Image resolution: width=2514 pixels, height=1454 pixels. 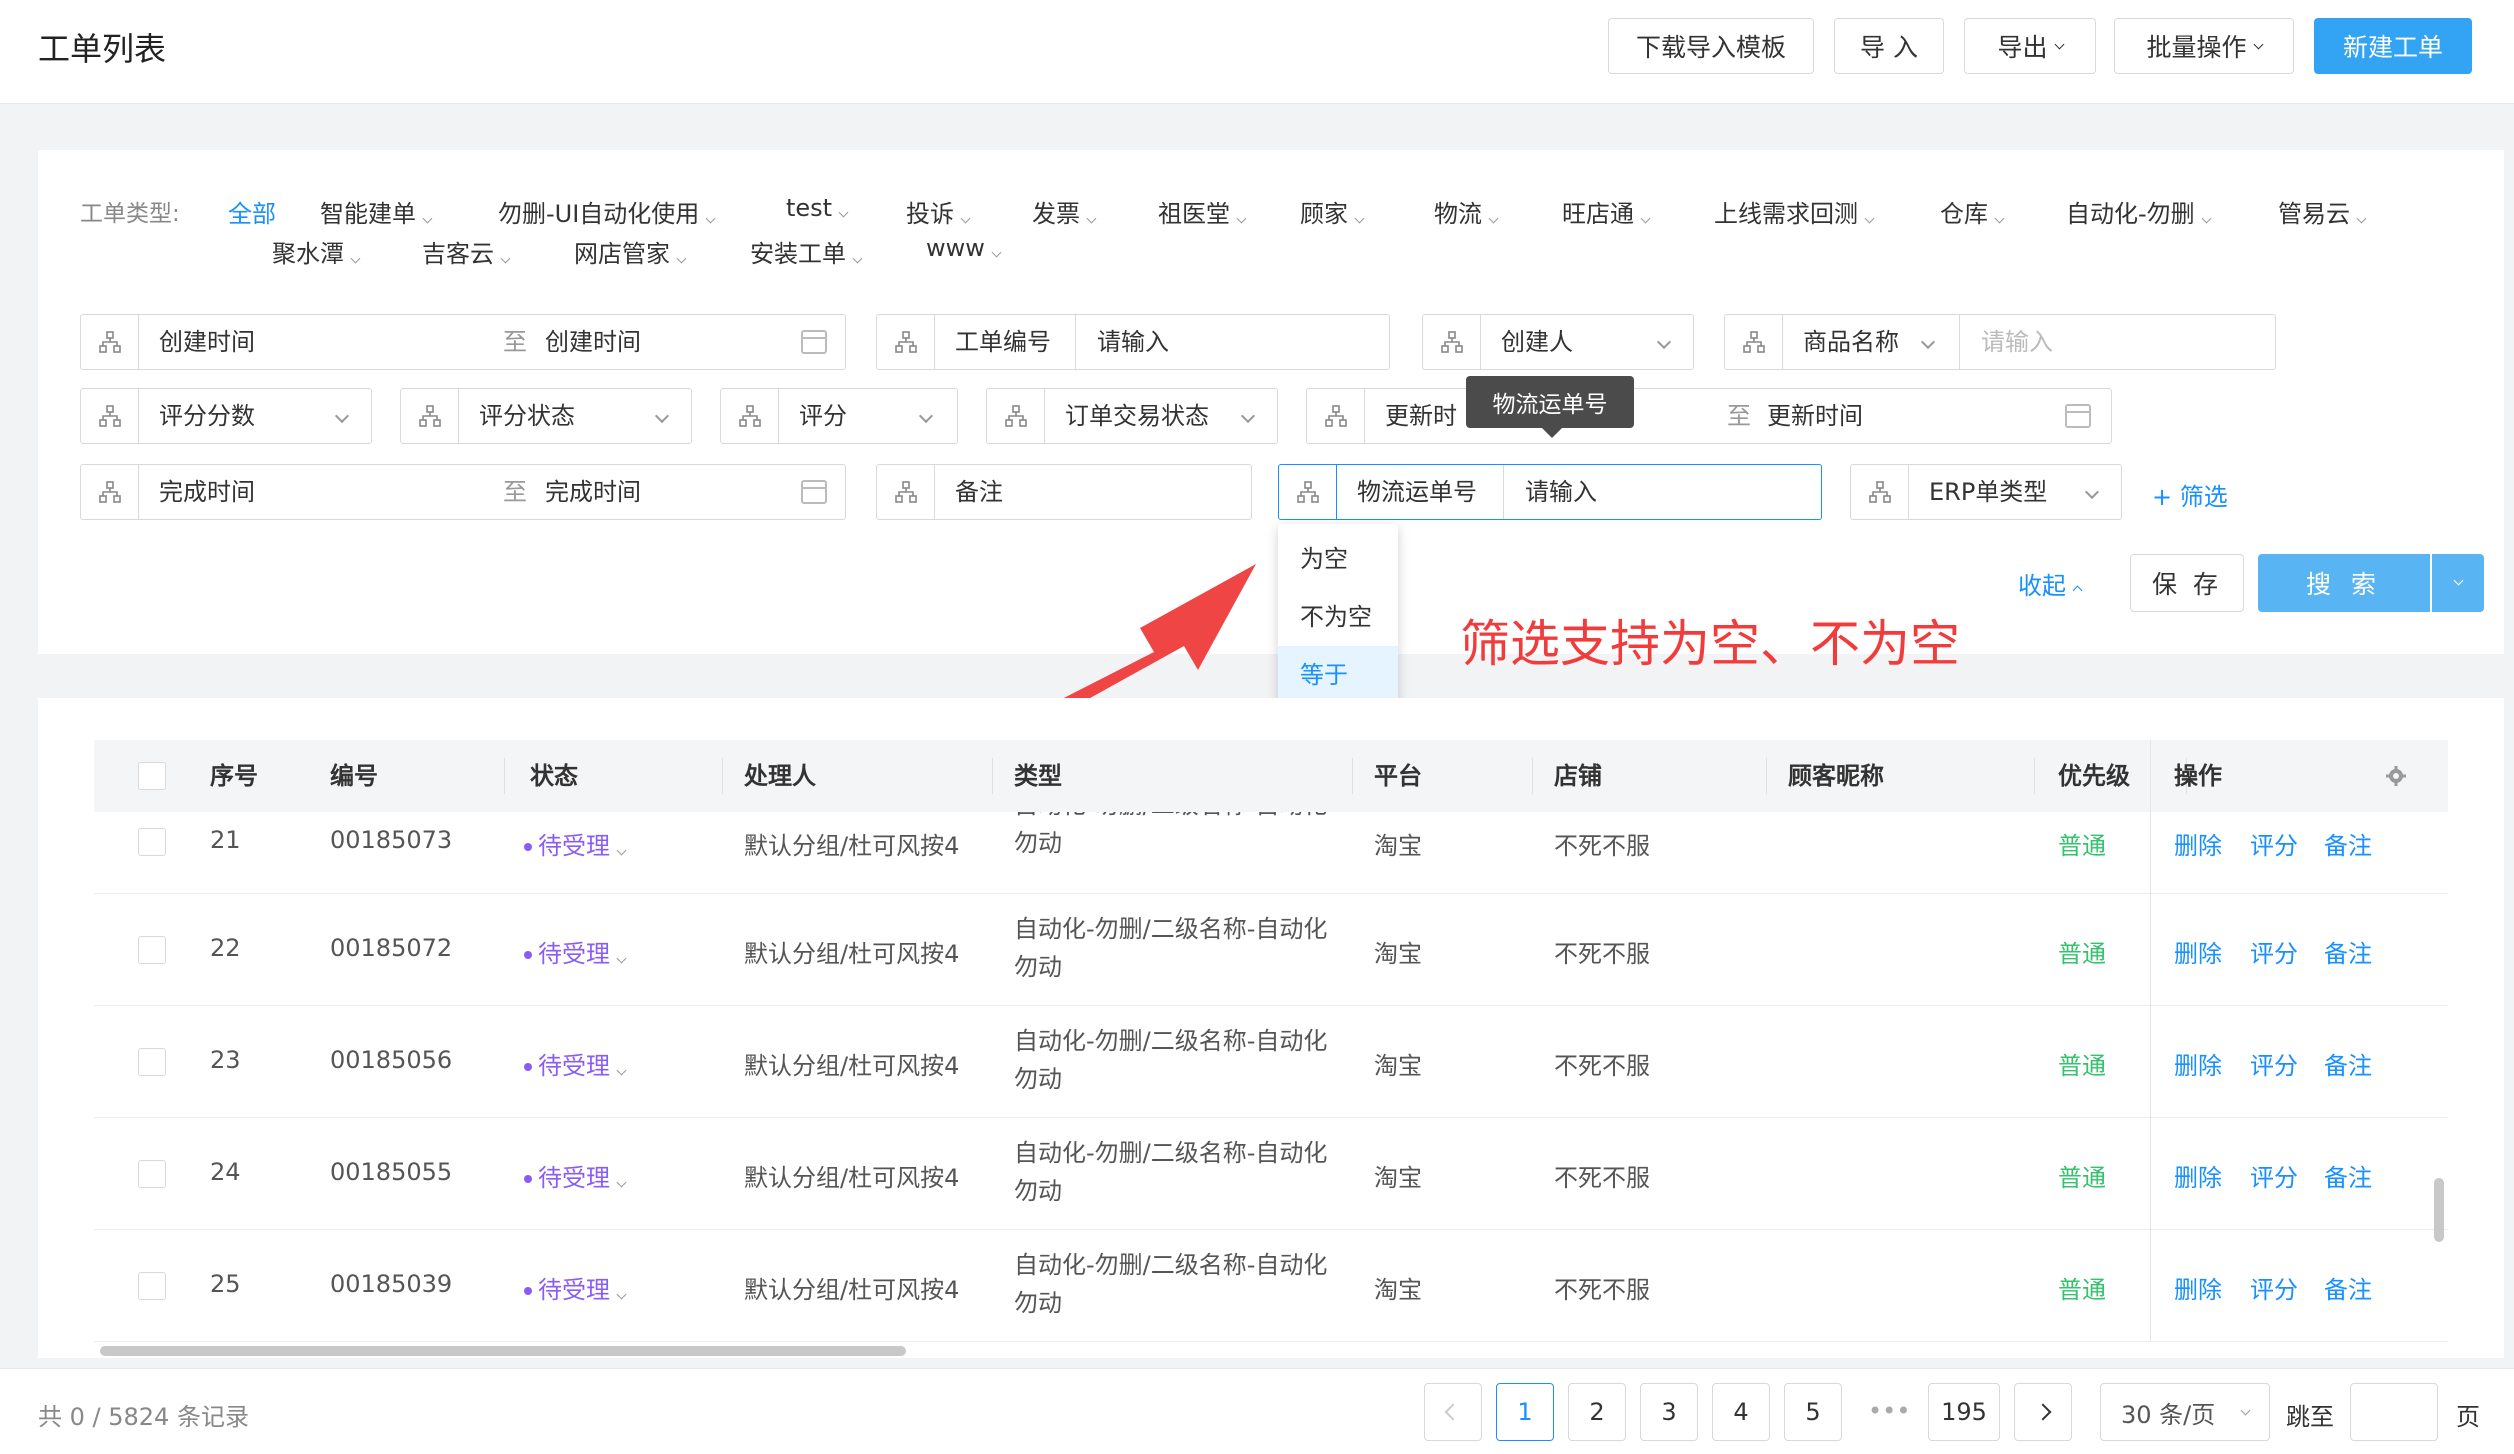 What do you see at coordinates (2030, 46) in the screenshot?
I see `export-button: 导出` at bounding box center [2030, 46].